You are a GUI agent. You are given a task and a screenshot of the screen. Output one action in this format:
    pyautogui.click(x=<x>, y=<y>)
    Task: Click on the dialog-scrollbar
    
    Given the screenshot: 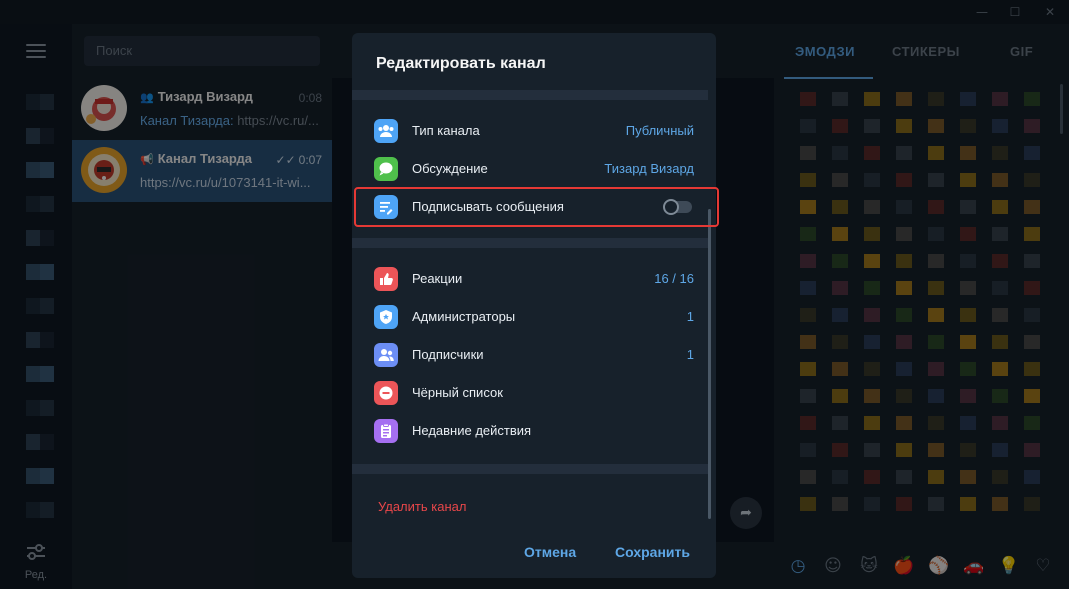 What is the action you would take?
    pyautogui.click(x=709, y=364)
    